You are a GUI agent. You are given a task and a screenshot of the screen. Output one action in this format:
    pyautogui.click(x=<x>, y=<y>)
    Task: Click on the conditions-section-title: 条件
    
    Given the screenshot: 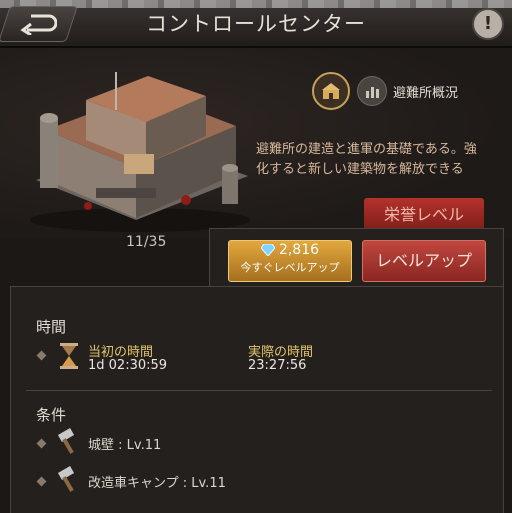 What is the action you would take?
    pyautogui.click(x=51, y=415)
    